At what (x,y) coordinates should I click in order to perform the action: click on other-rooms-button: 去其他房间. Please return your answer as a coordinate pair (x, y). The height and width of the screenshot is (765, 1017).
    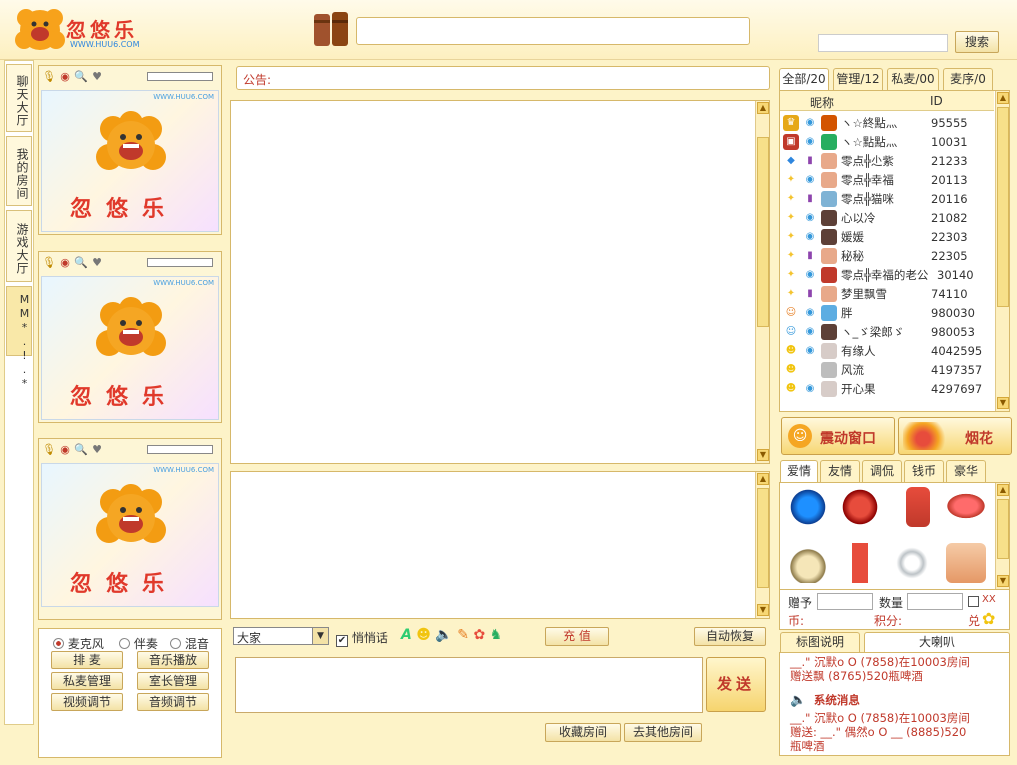
    Looking at the image, I should click on (663, 732).